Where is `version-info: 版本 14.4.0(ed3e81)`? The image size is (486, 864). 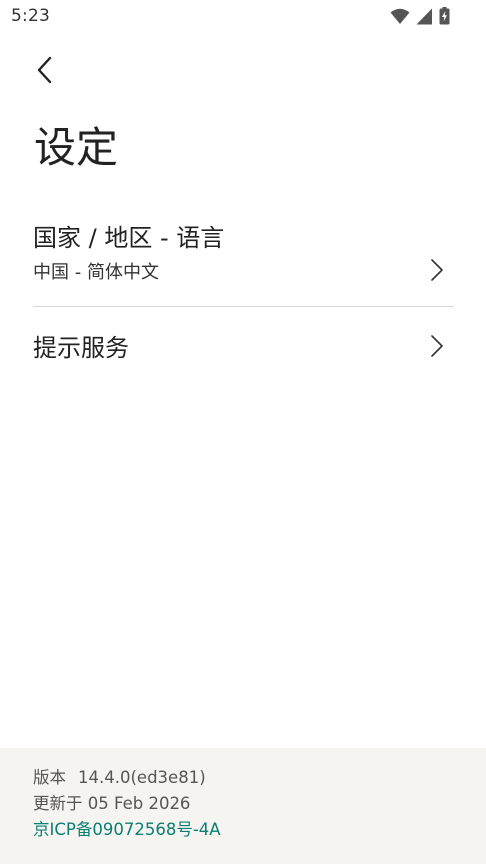 version-info: 版本 14.4.0(ed3e81) is located at coordinates (119, 776).